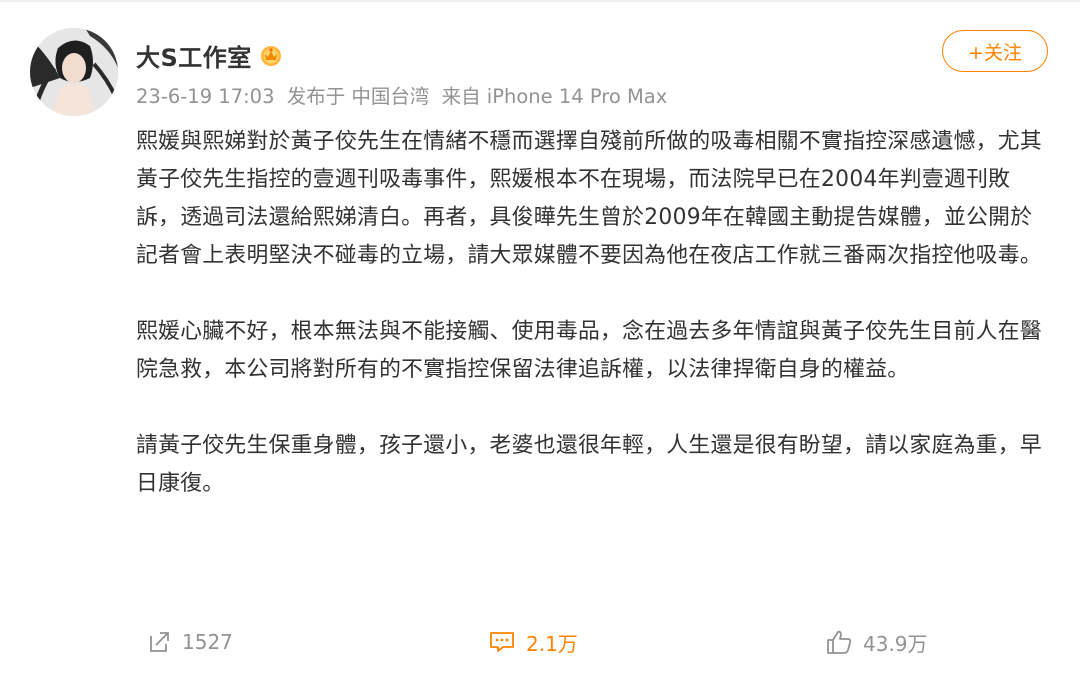 The width and height of the screenshot is (1080, 674). What do you see at coordinates (207, 642) in the screenshot?
I see `repost-count: 1527` at bounding box center [207, 642].